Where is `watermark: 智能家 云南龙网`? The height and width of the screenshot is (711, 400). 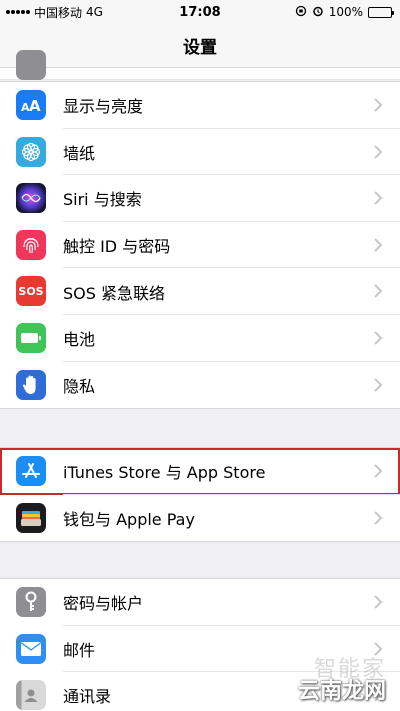 watermark: 智能家 云南龙网 is located at coordinates (342, 678).